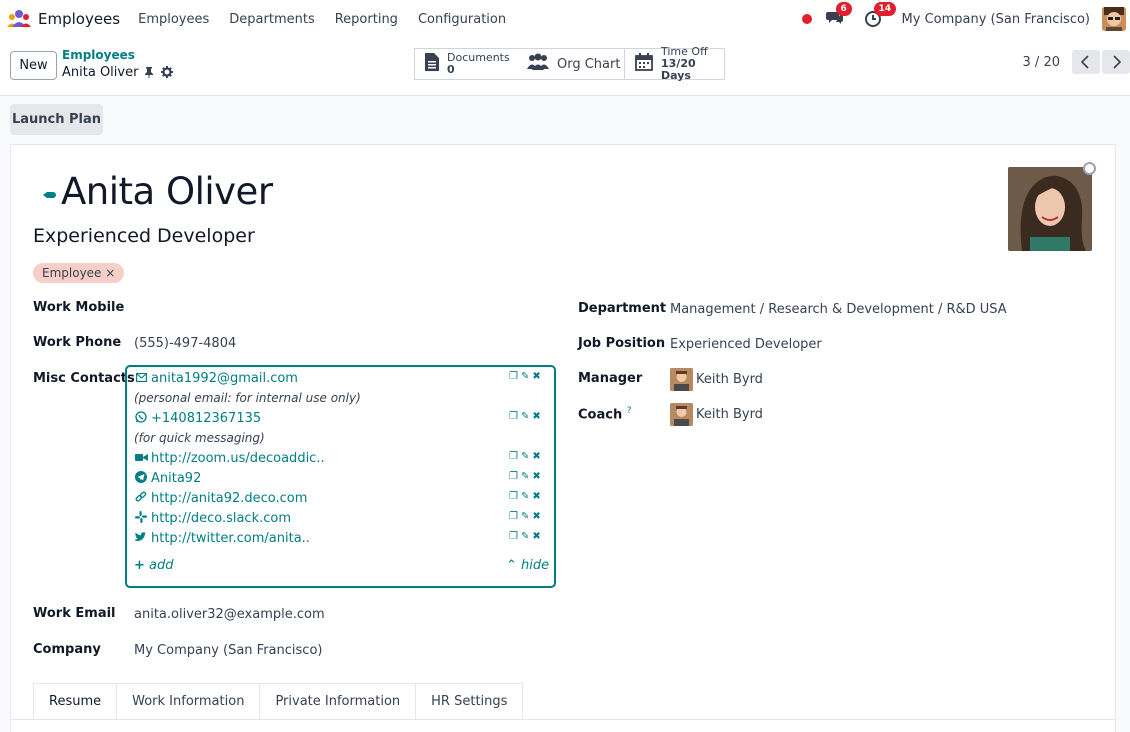 This screenshot has width=1130, height=732. Describe the element at coordinates (466, 64) in the screenshot. I see `documents-smart-button: Documents 0` at that location.